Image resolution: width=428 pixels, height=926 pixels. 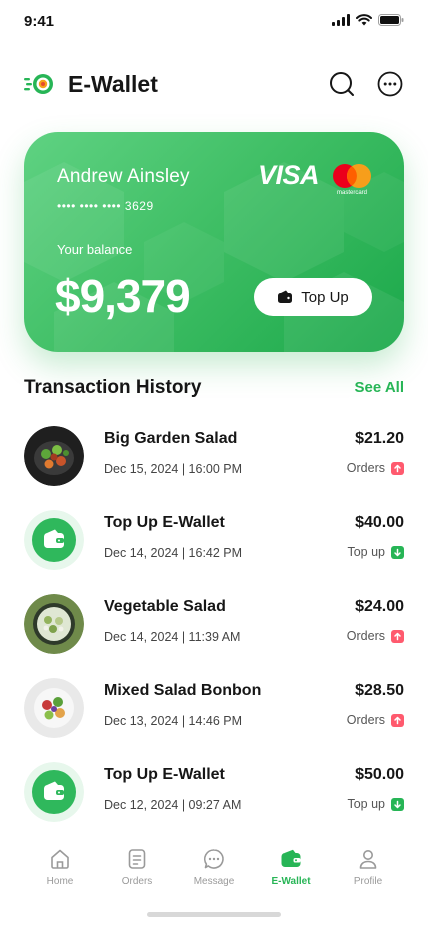 I want to click on app-logo-icon, so click(x=38, y=84).